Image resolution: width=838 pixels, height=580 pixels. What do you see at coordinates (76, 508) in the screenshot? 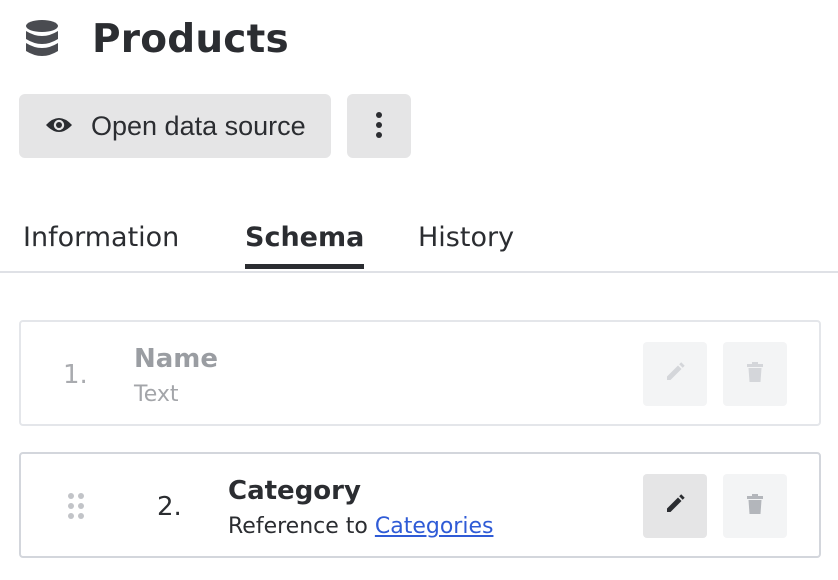
I see `drag-handle-icon` at bounding box center [76, 508].